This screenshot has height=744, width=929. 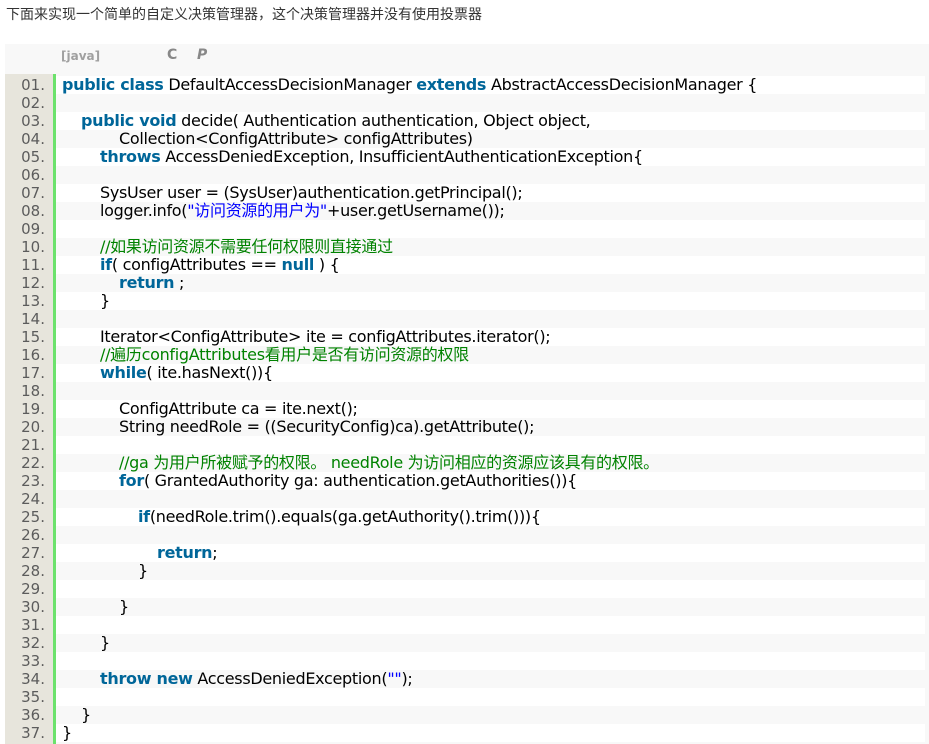 What do you see at coordinates (622, 84) in the screenshot?
I see `code-token: AbstractAccessDecisionManager {` at bounding box center [622, 84].